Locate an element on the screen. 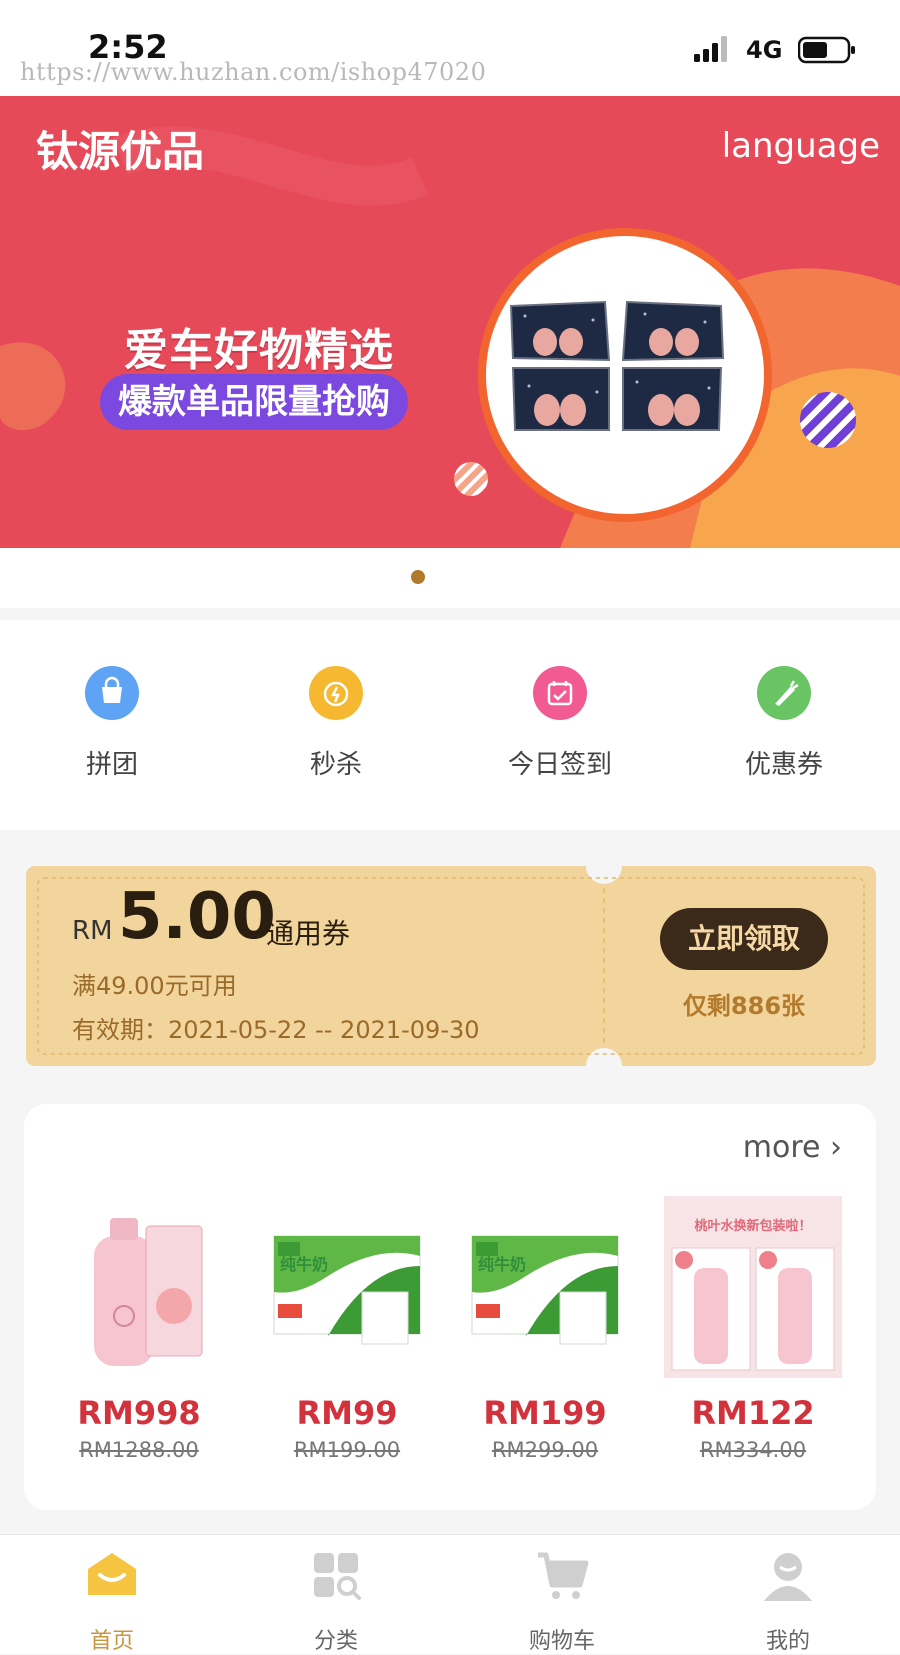 The image size is (900, 1655). coupon-type: 通用券 is located at coordinates (308, 933).